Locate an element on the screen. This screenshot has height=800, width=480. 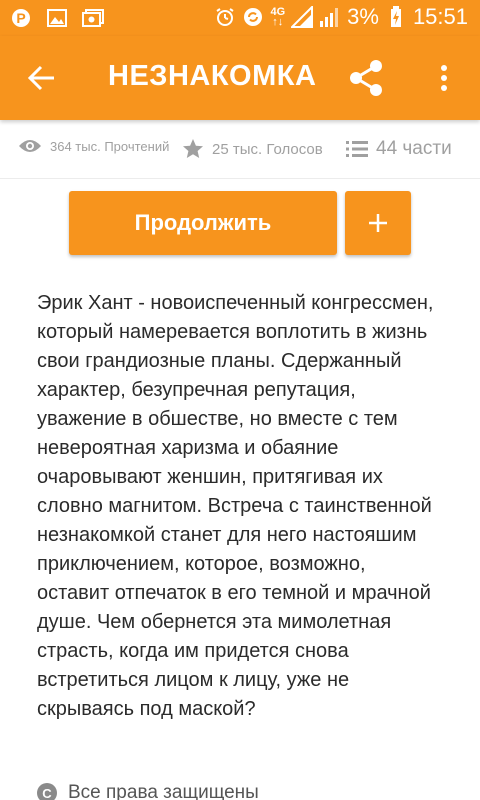
reads-stat: 364 тыс. Прочтений is located at coordinates (93, 146).